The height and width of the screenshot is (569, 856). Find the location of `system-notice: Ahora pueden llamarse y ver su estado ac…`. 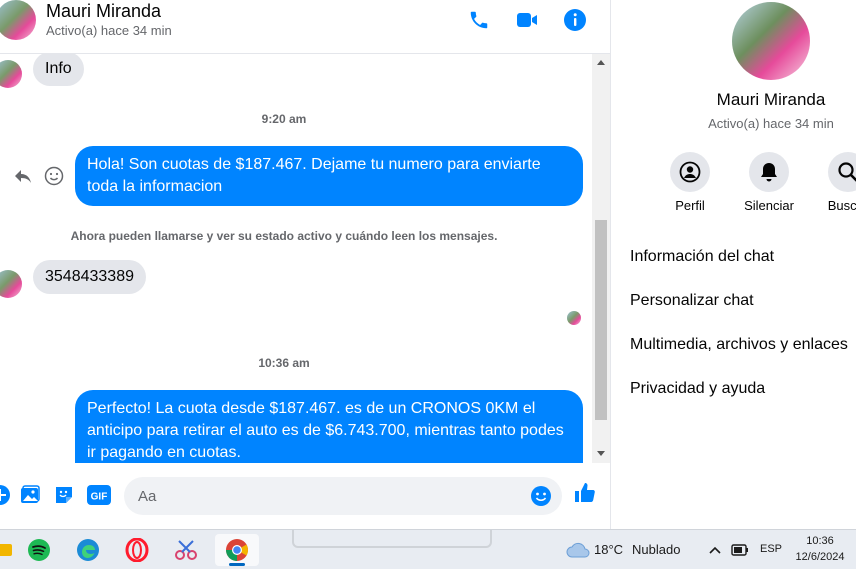

system-notice: Ahora pueden llamarse y ver su estado ac… is located at coordinates (284, 236).